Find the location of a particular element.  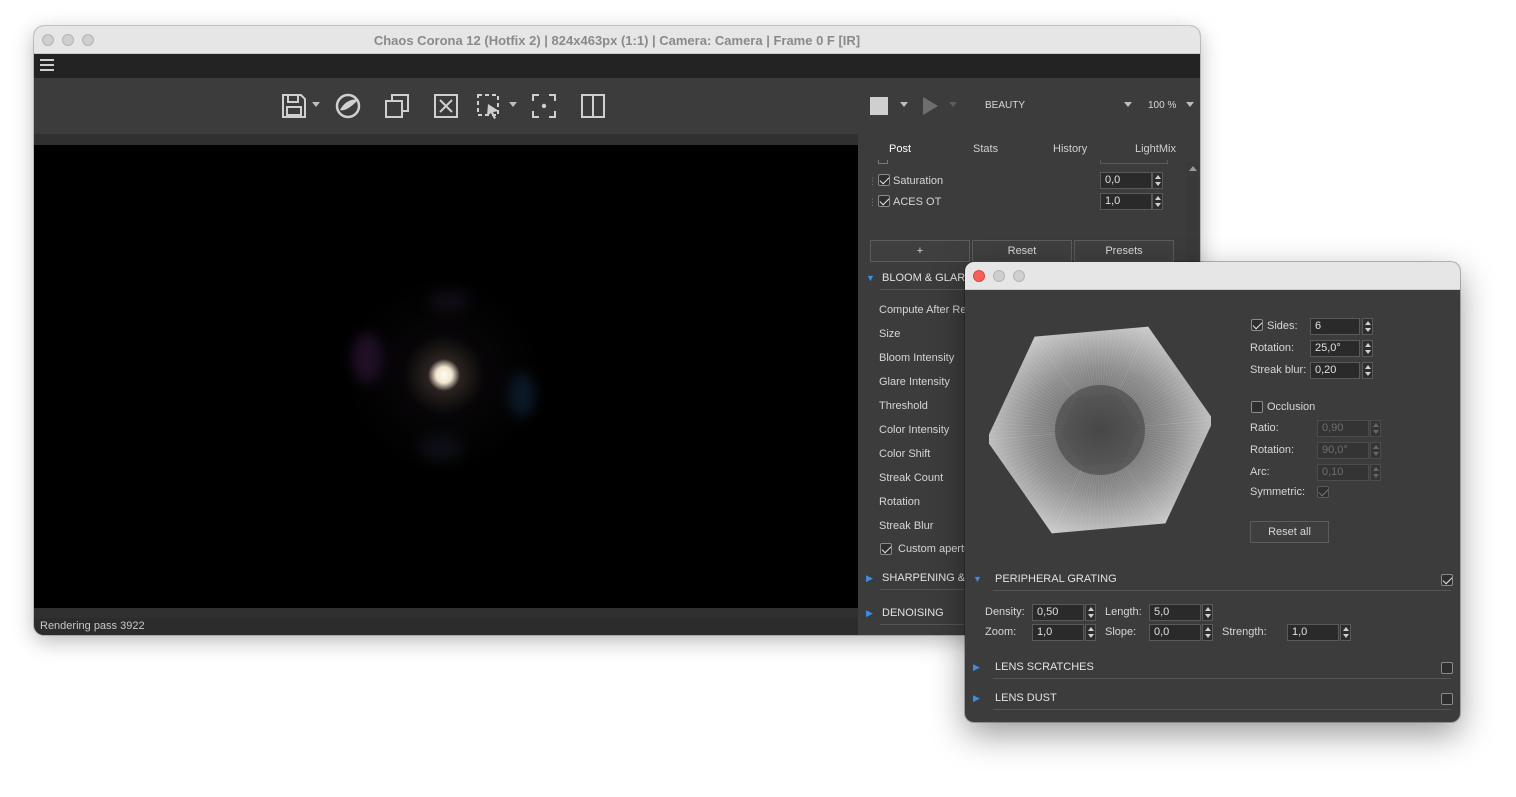

zoom-dropdown-caret-icon is located at coordinates (1190, 104).